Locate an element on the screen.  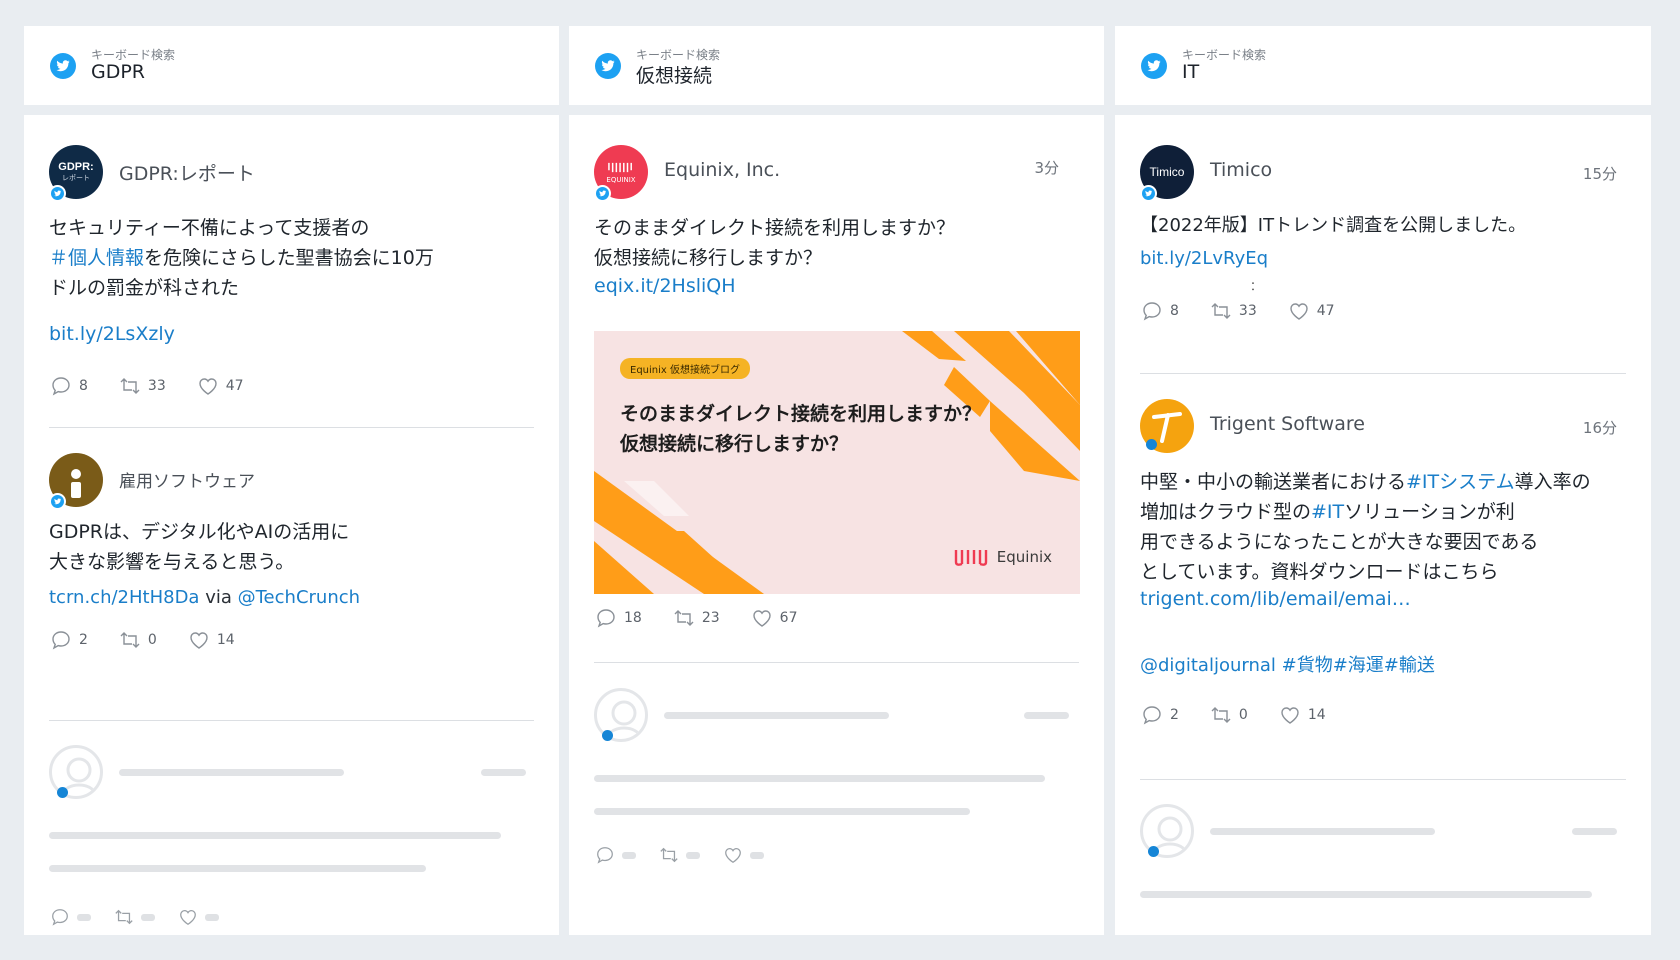
tweet-link-row: tcrn.ch/2HtH8Da via @TechCrunch is located at coordinates (204, 597).